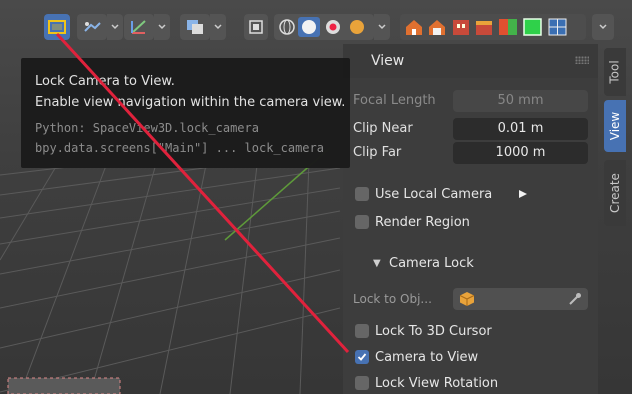 The height and width of the screenshot is (394, 632). I want to click on view-pan-icon, so click(92, 27).